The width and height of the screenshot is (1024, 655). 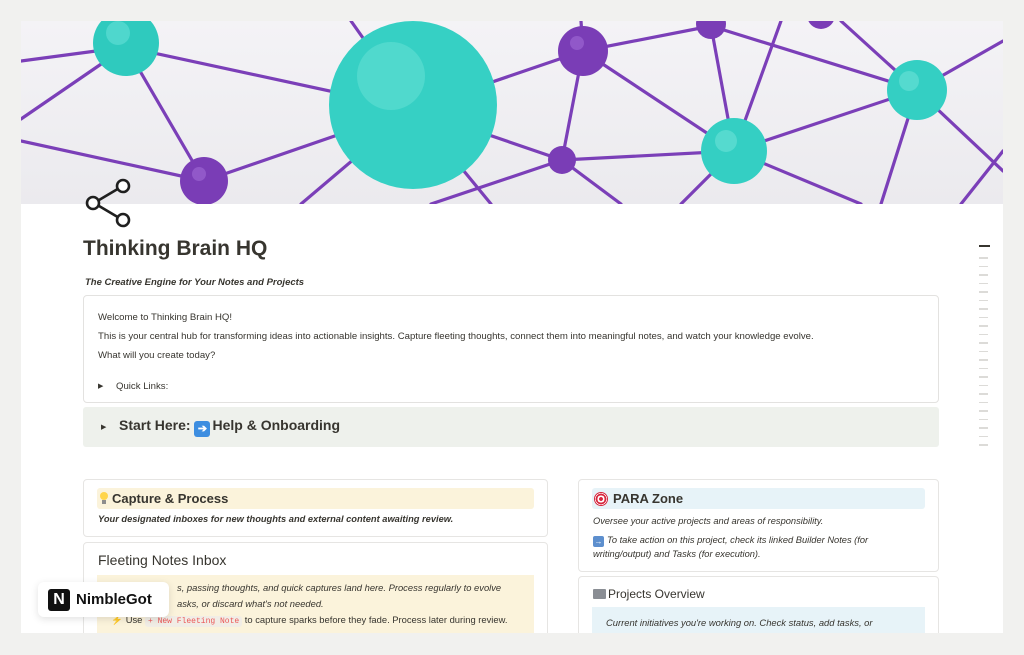 I want to click on welcome-question: What will you create today?, so click(x=157, y=355).